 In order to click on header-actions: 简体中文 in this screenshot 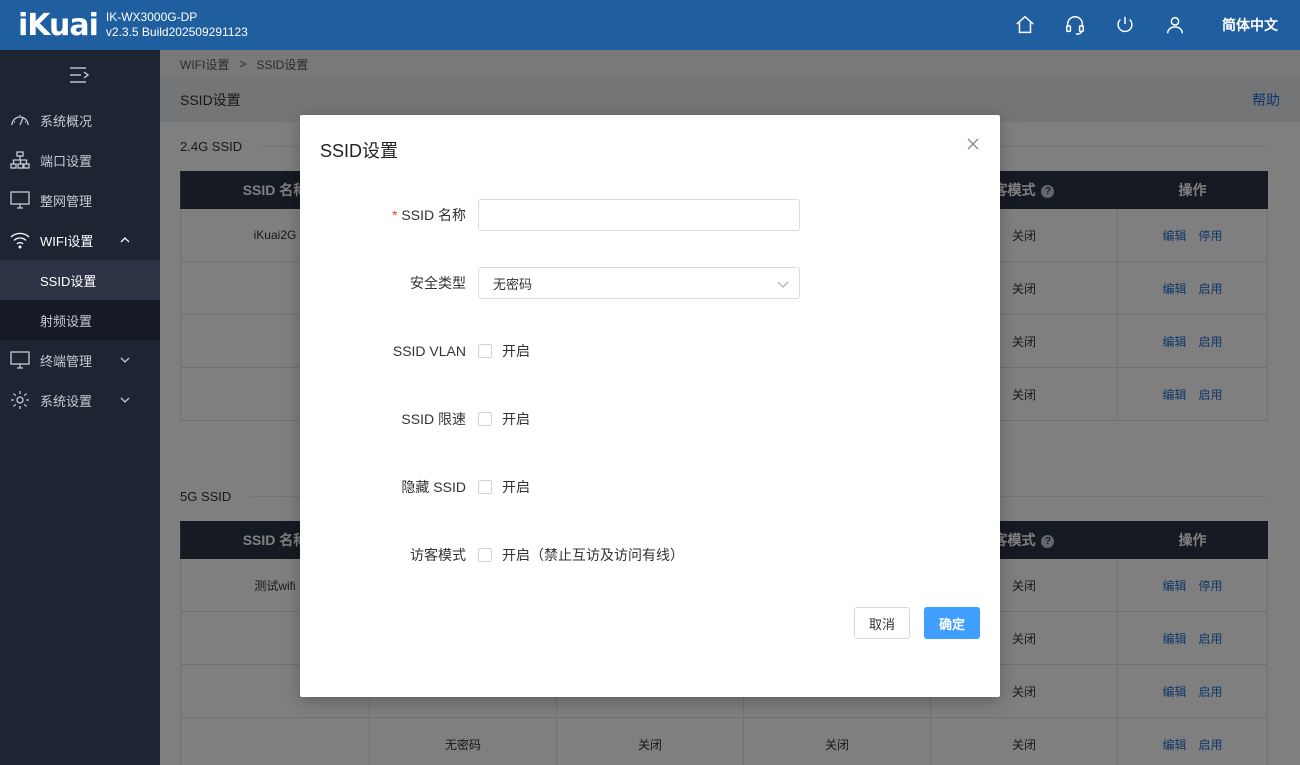, I will do `click(1150, 25)`.